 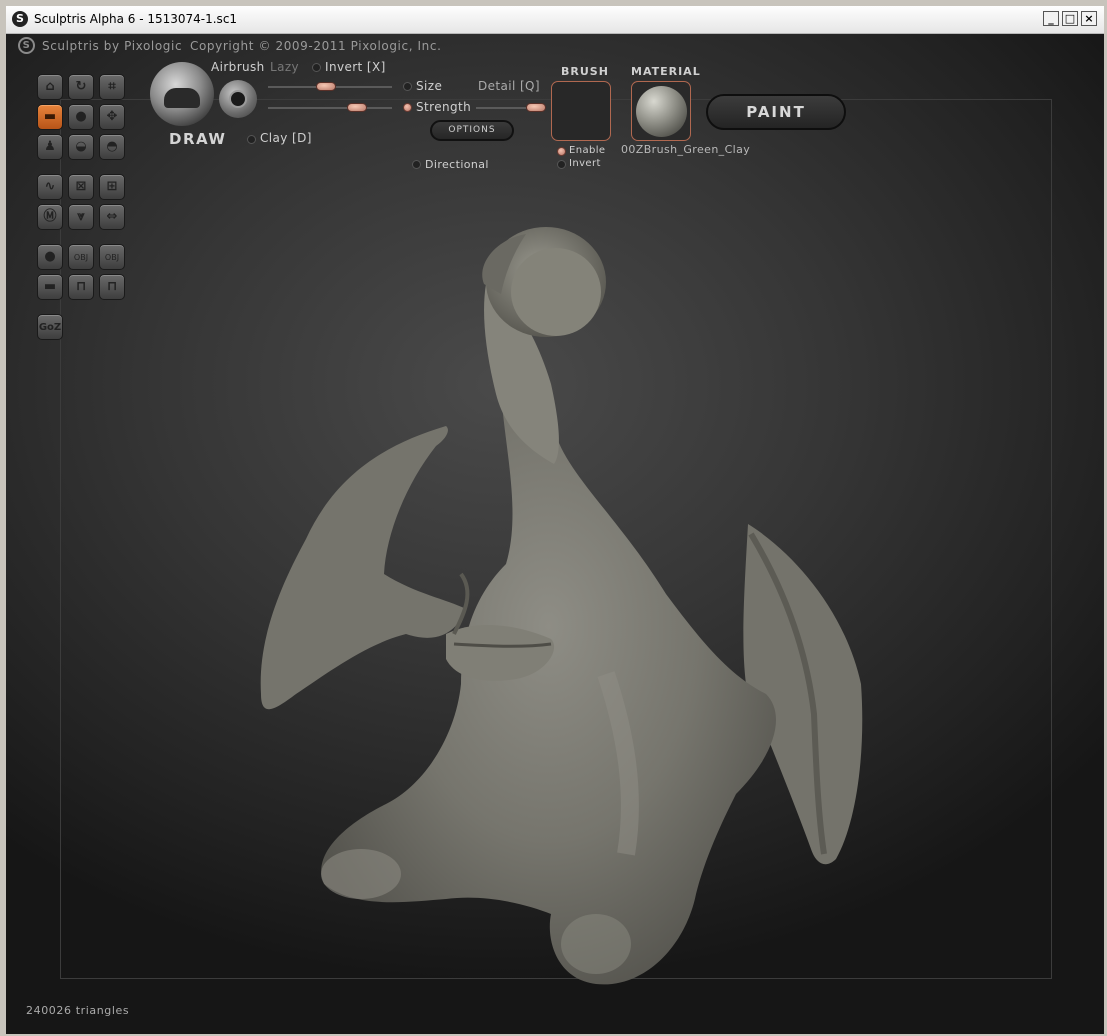 I want to click on brush-invert-radio, so click(x=561, y=164).